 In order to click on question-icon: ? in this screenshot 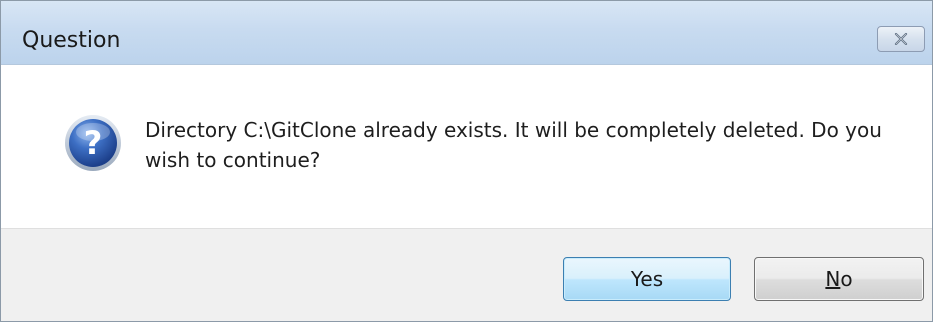, I will do `click(93, 143)`.